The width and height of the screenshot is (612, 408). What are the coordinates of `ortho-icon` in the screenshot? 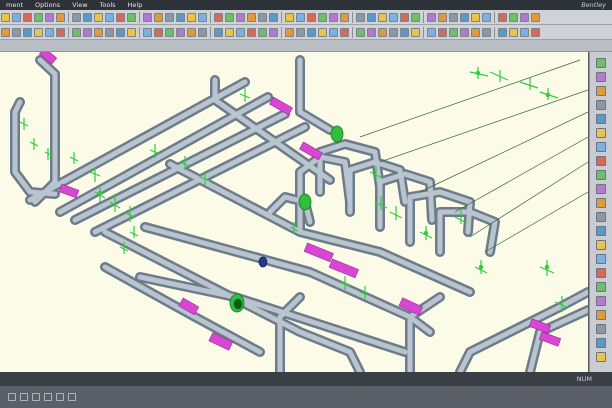 It's located at (48, 397).